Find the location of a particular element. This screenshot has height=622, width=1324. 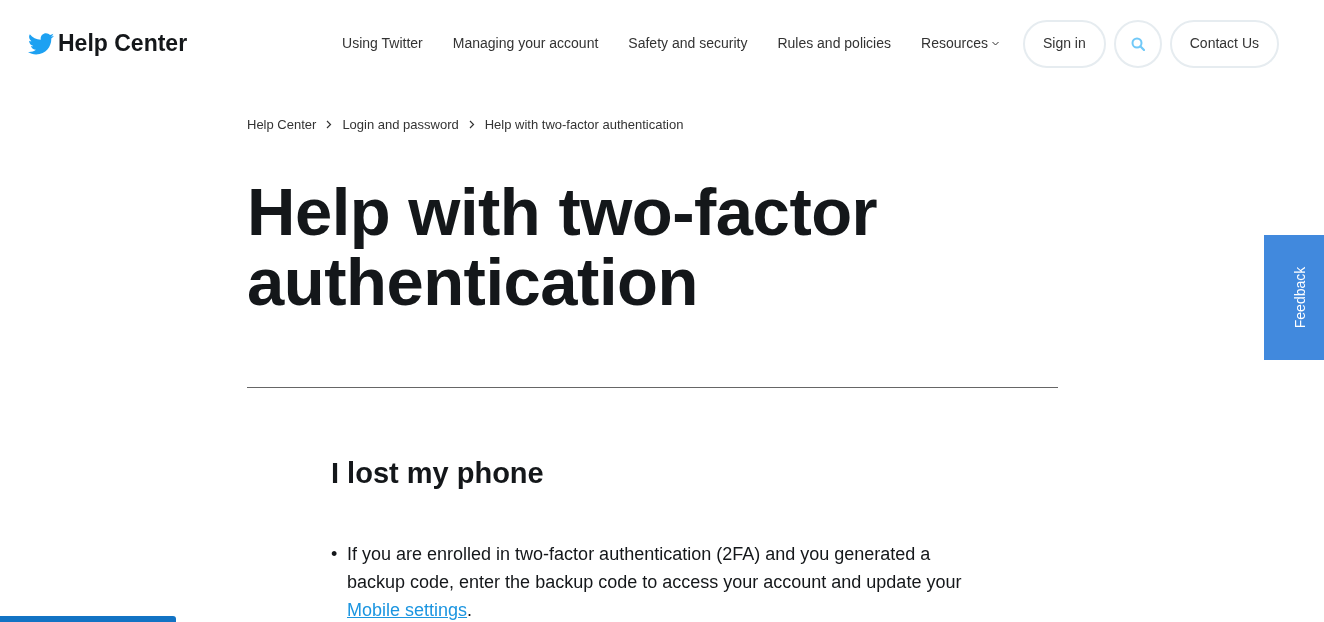

home-logo: Help Center is located at coordinates (108, 43).